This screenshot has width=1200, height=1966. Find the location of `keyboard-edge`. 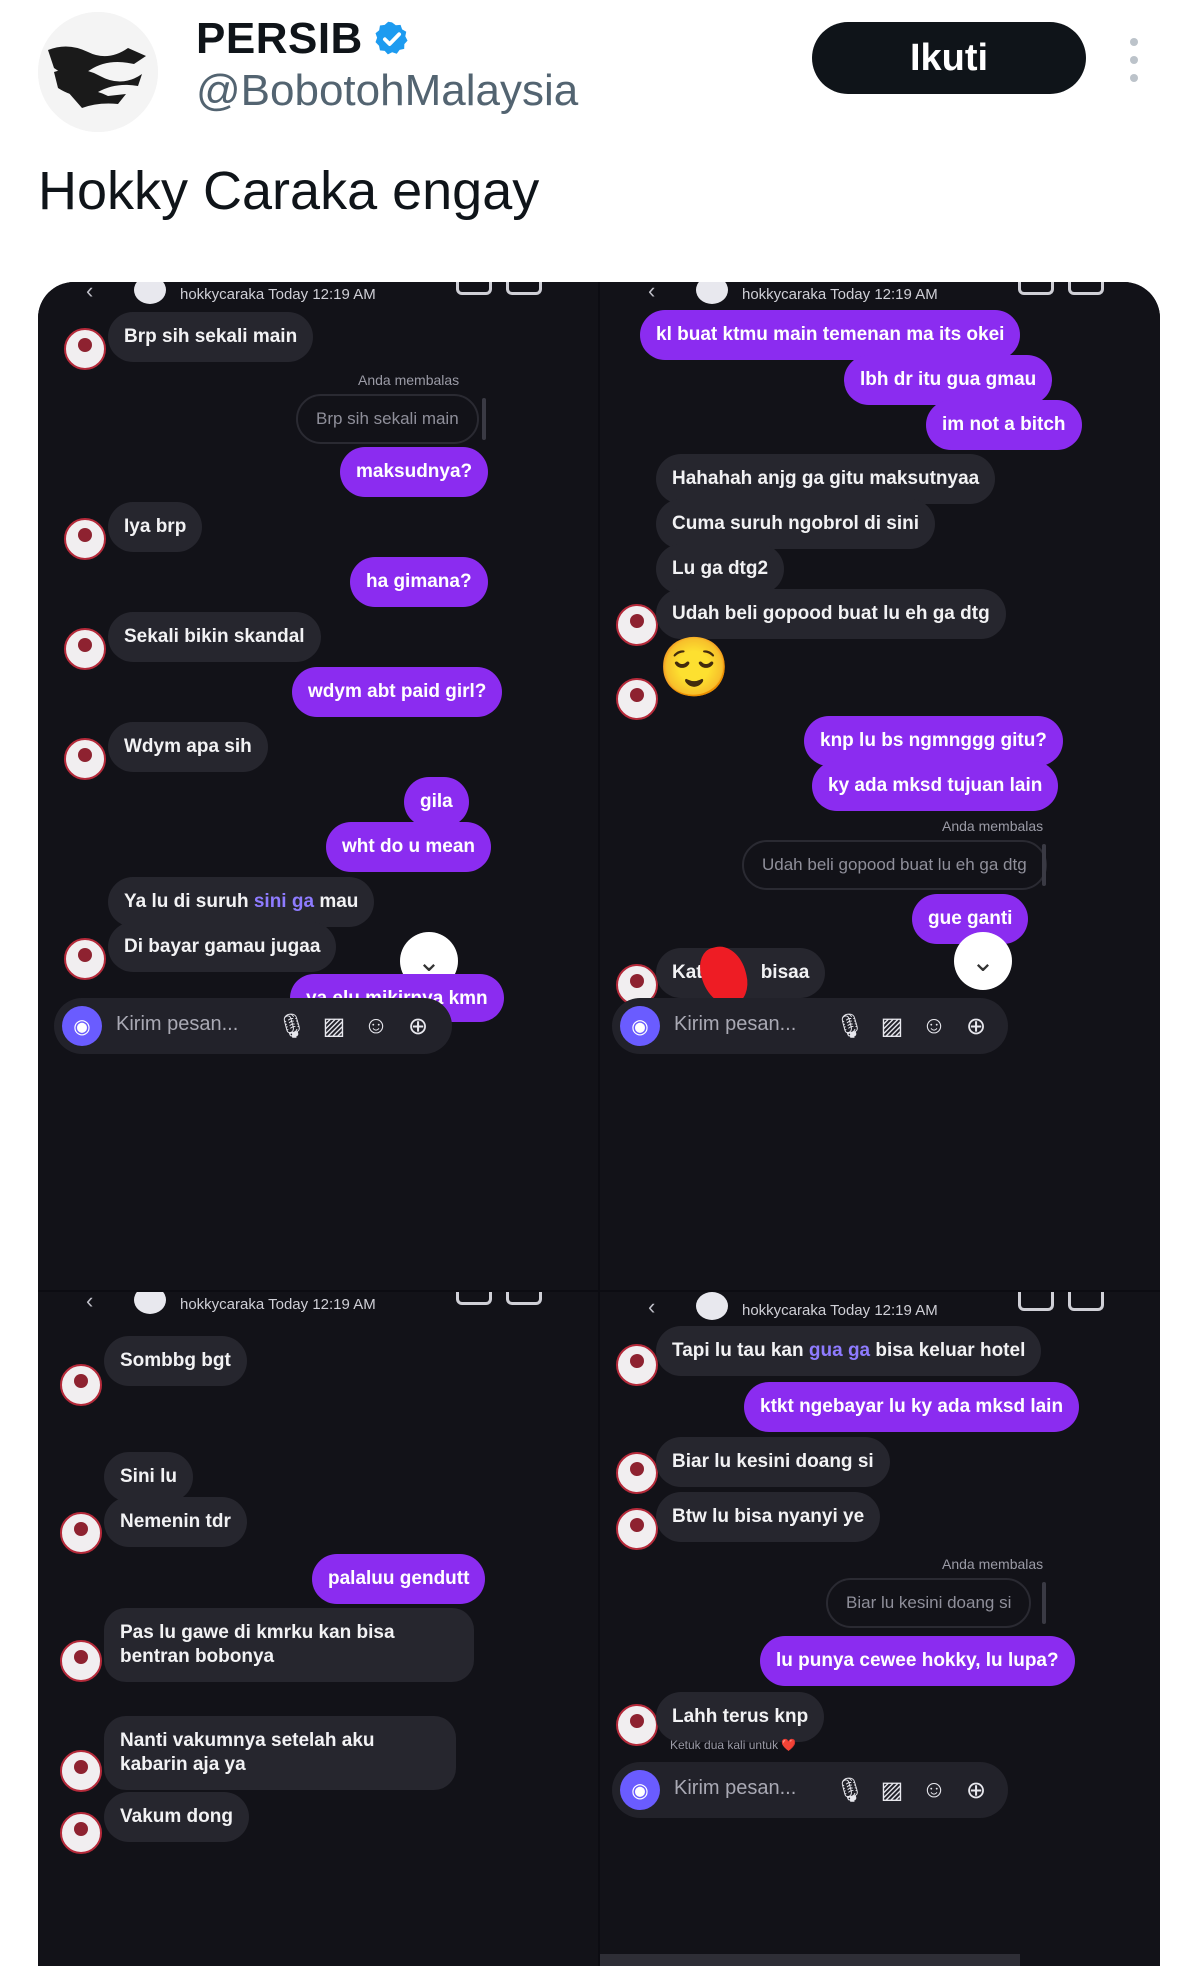

keyboard-edge is located at coordinates (810, 1960).